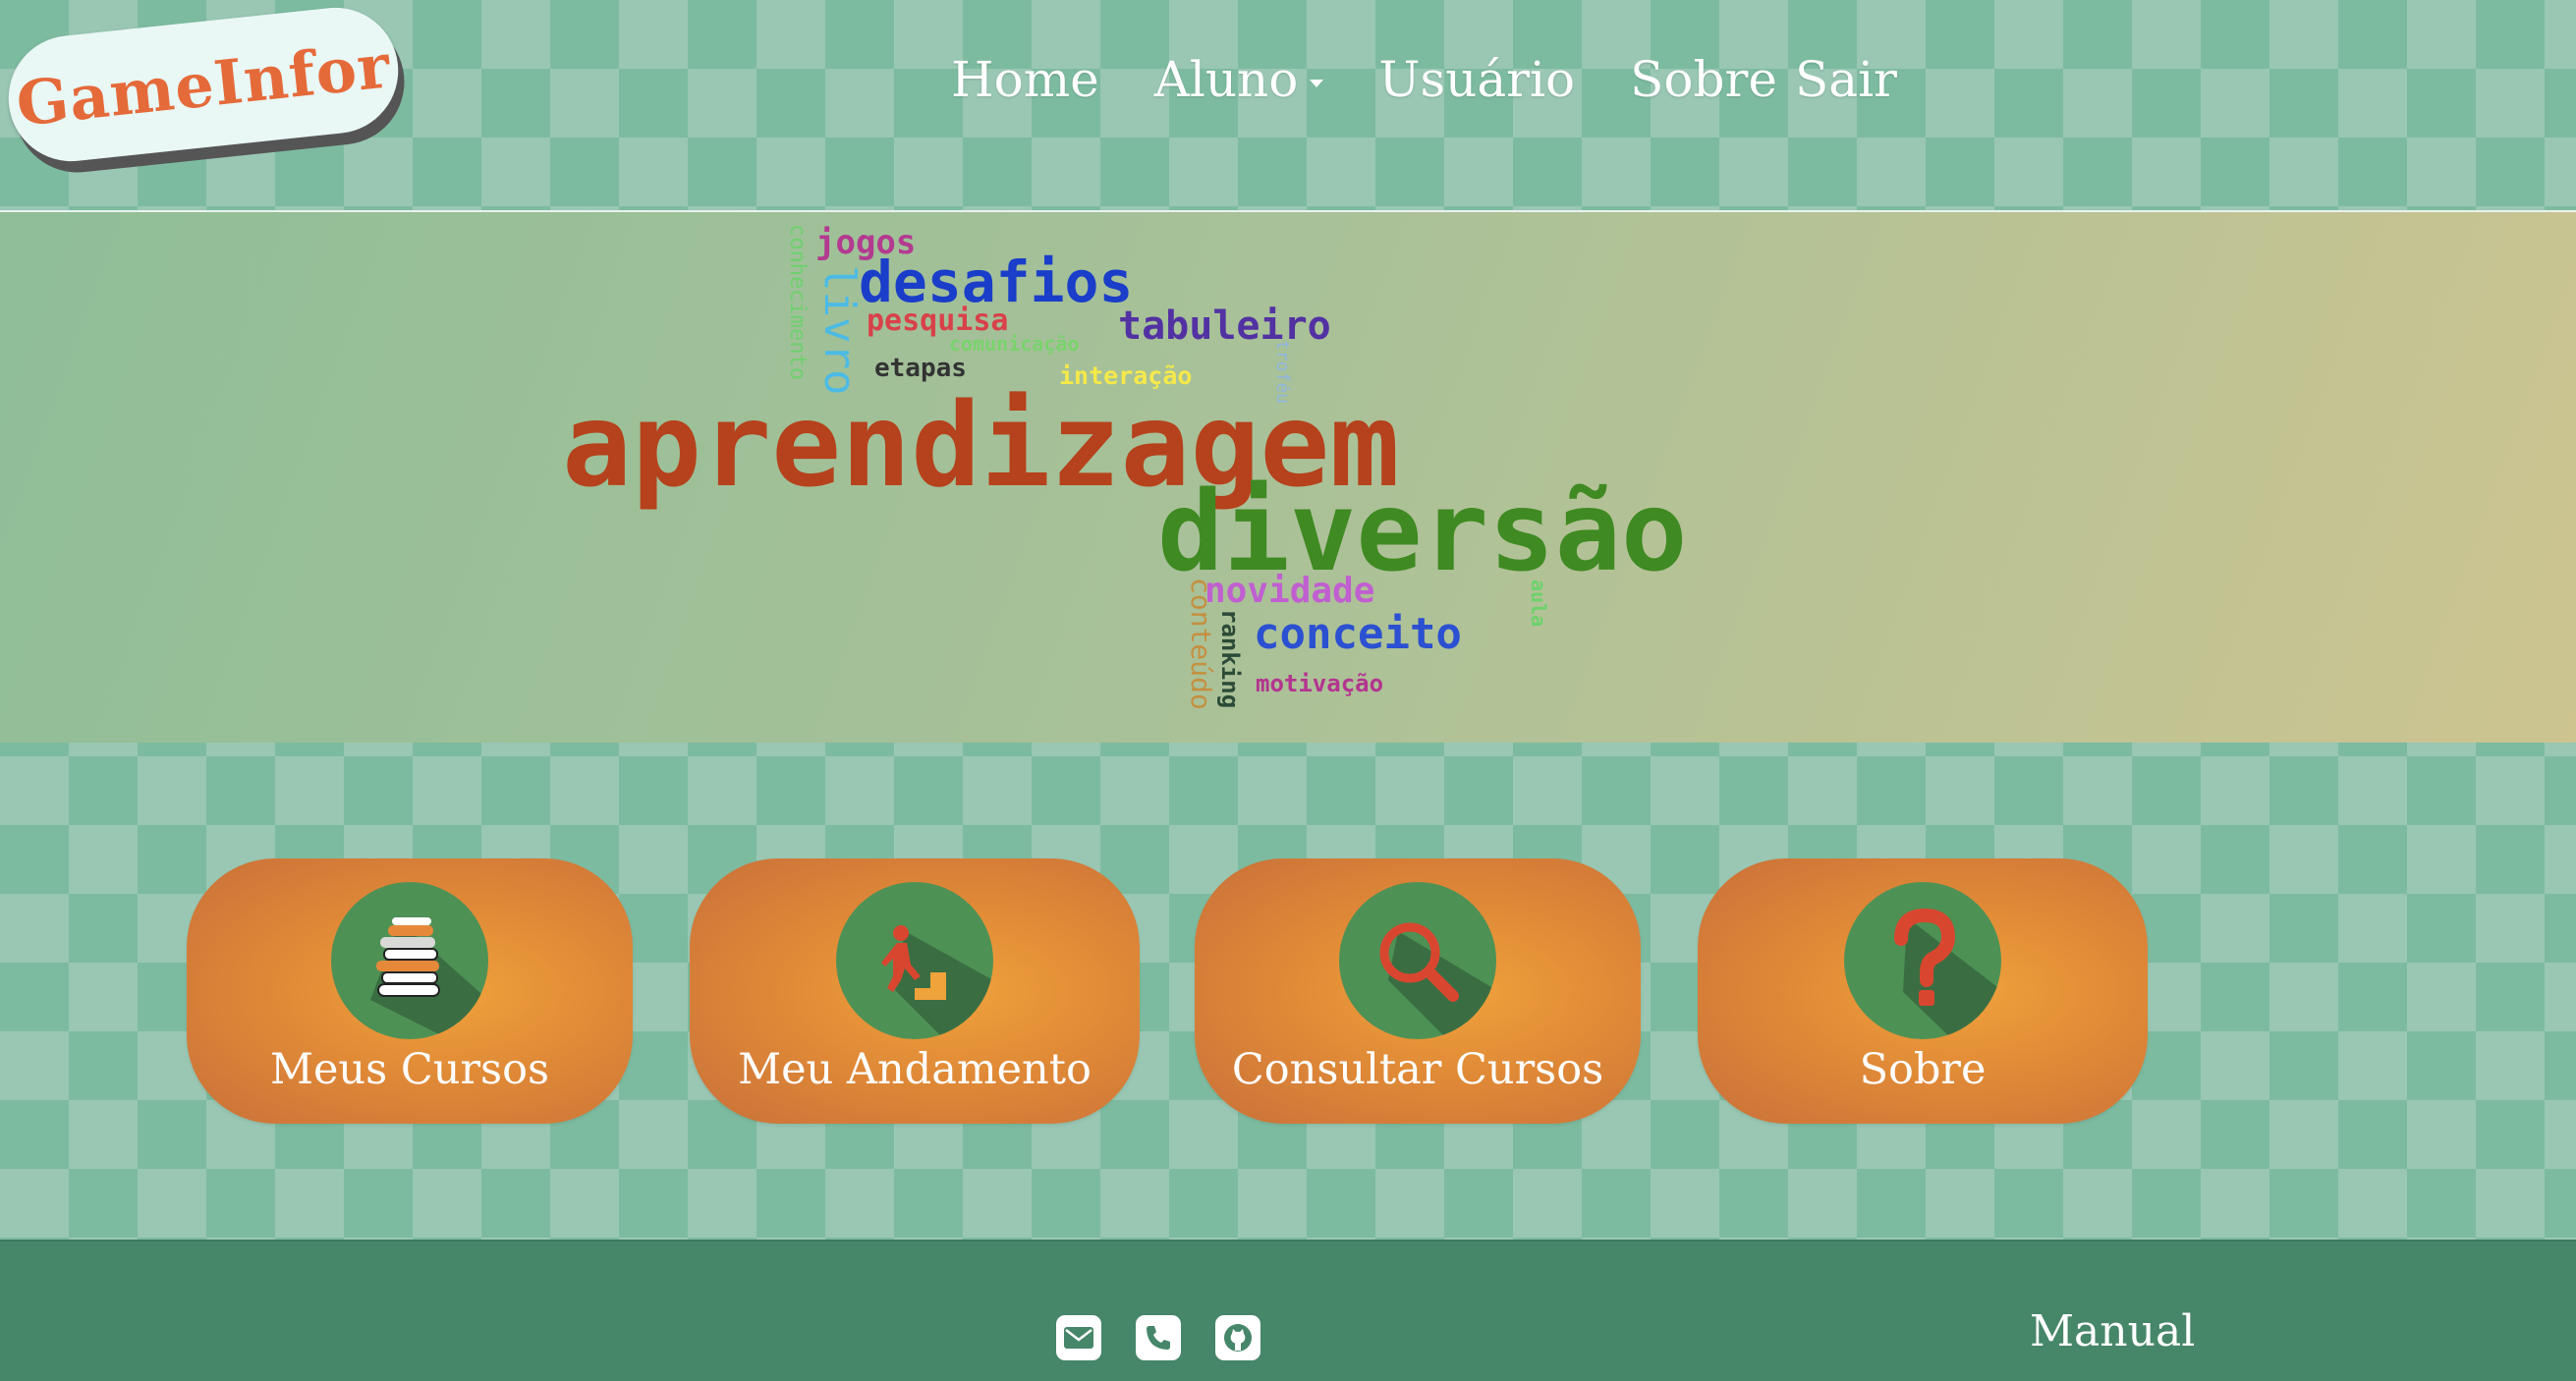 The width and height of the screenshot is (2576, 1381). I want to click on question-mark-icon, so click(1922, 960).